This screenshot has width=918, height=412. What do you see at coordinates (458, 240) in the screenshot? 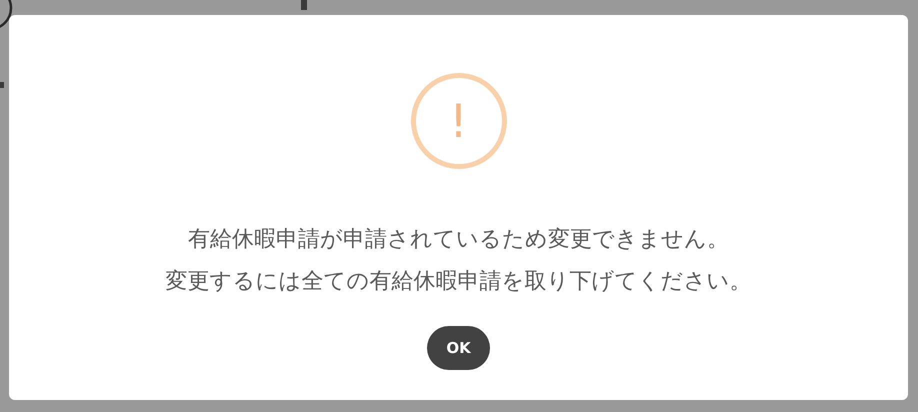
I see `message-text: 有給休暇申請が申請されているため変更できません。` at bounding box center [458, 240].